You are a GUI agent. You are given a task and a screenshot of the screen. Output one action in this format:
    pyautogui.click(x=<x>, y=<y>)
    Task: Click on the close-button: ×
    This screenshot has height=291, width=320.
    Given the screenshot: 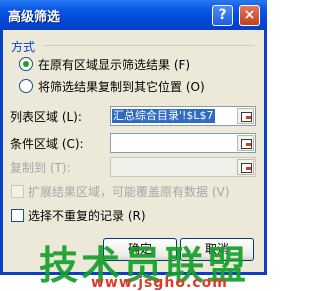 What is the action you would take?
    pyautogui.click(x=249, y=15)
    